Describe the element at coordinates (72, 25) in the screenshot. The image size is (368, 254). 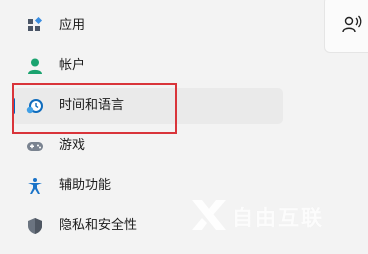
I see `sidebar-item-label: 应用` at that location.